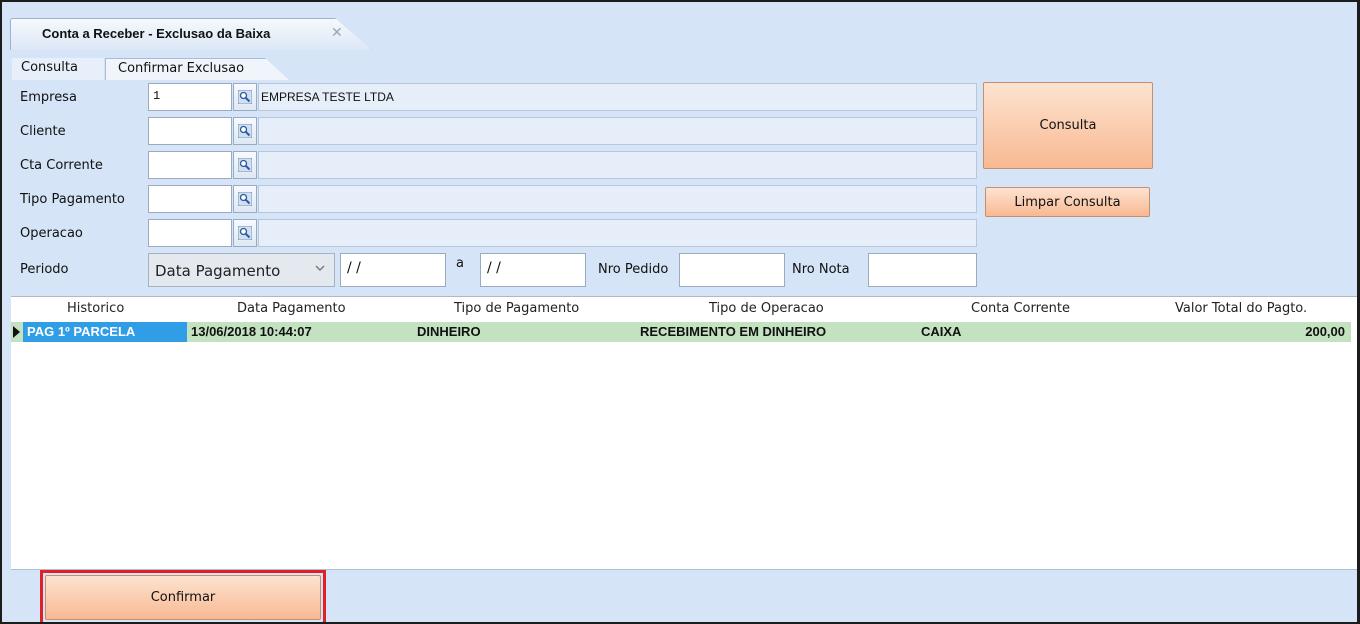 The width and height of the screenshot is (1360, 624). Describe the element at coordinates (821, 269) in the screenshot. I see `nro-nota-label: Nro Nota` at that location.